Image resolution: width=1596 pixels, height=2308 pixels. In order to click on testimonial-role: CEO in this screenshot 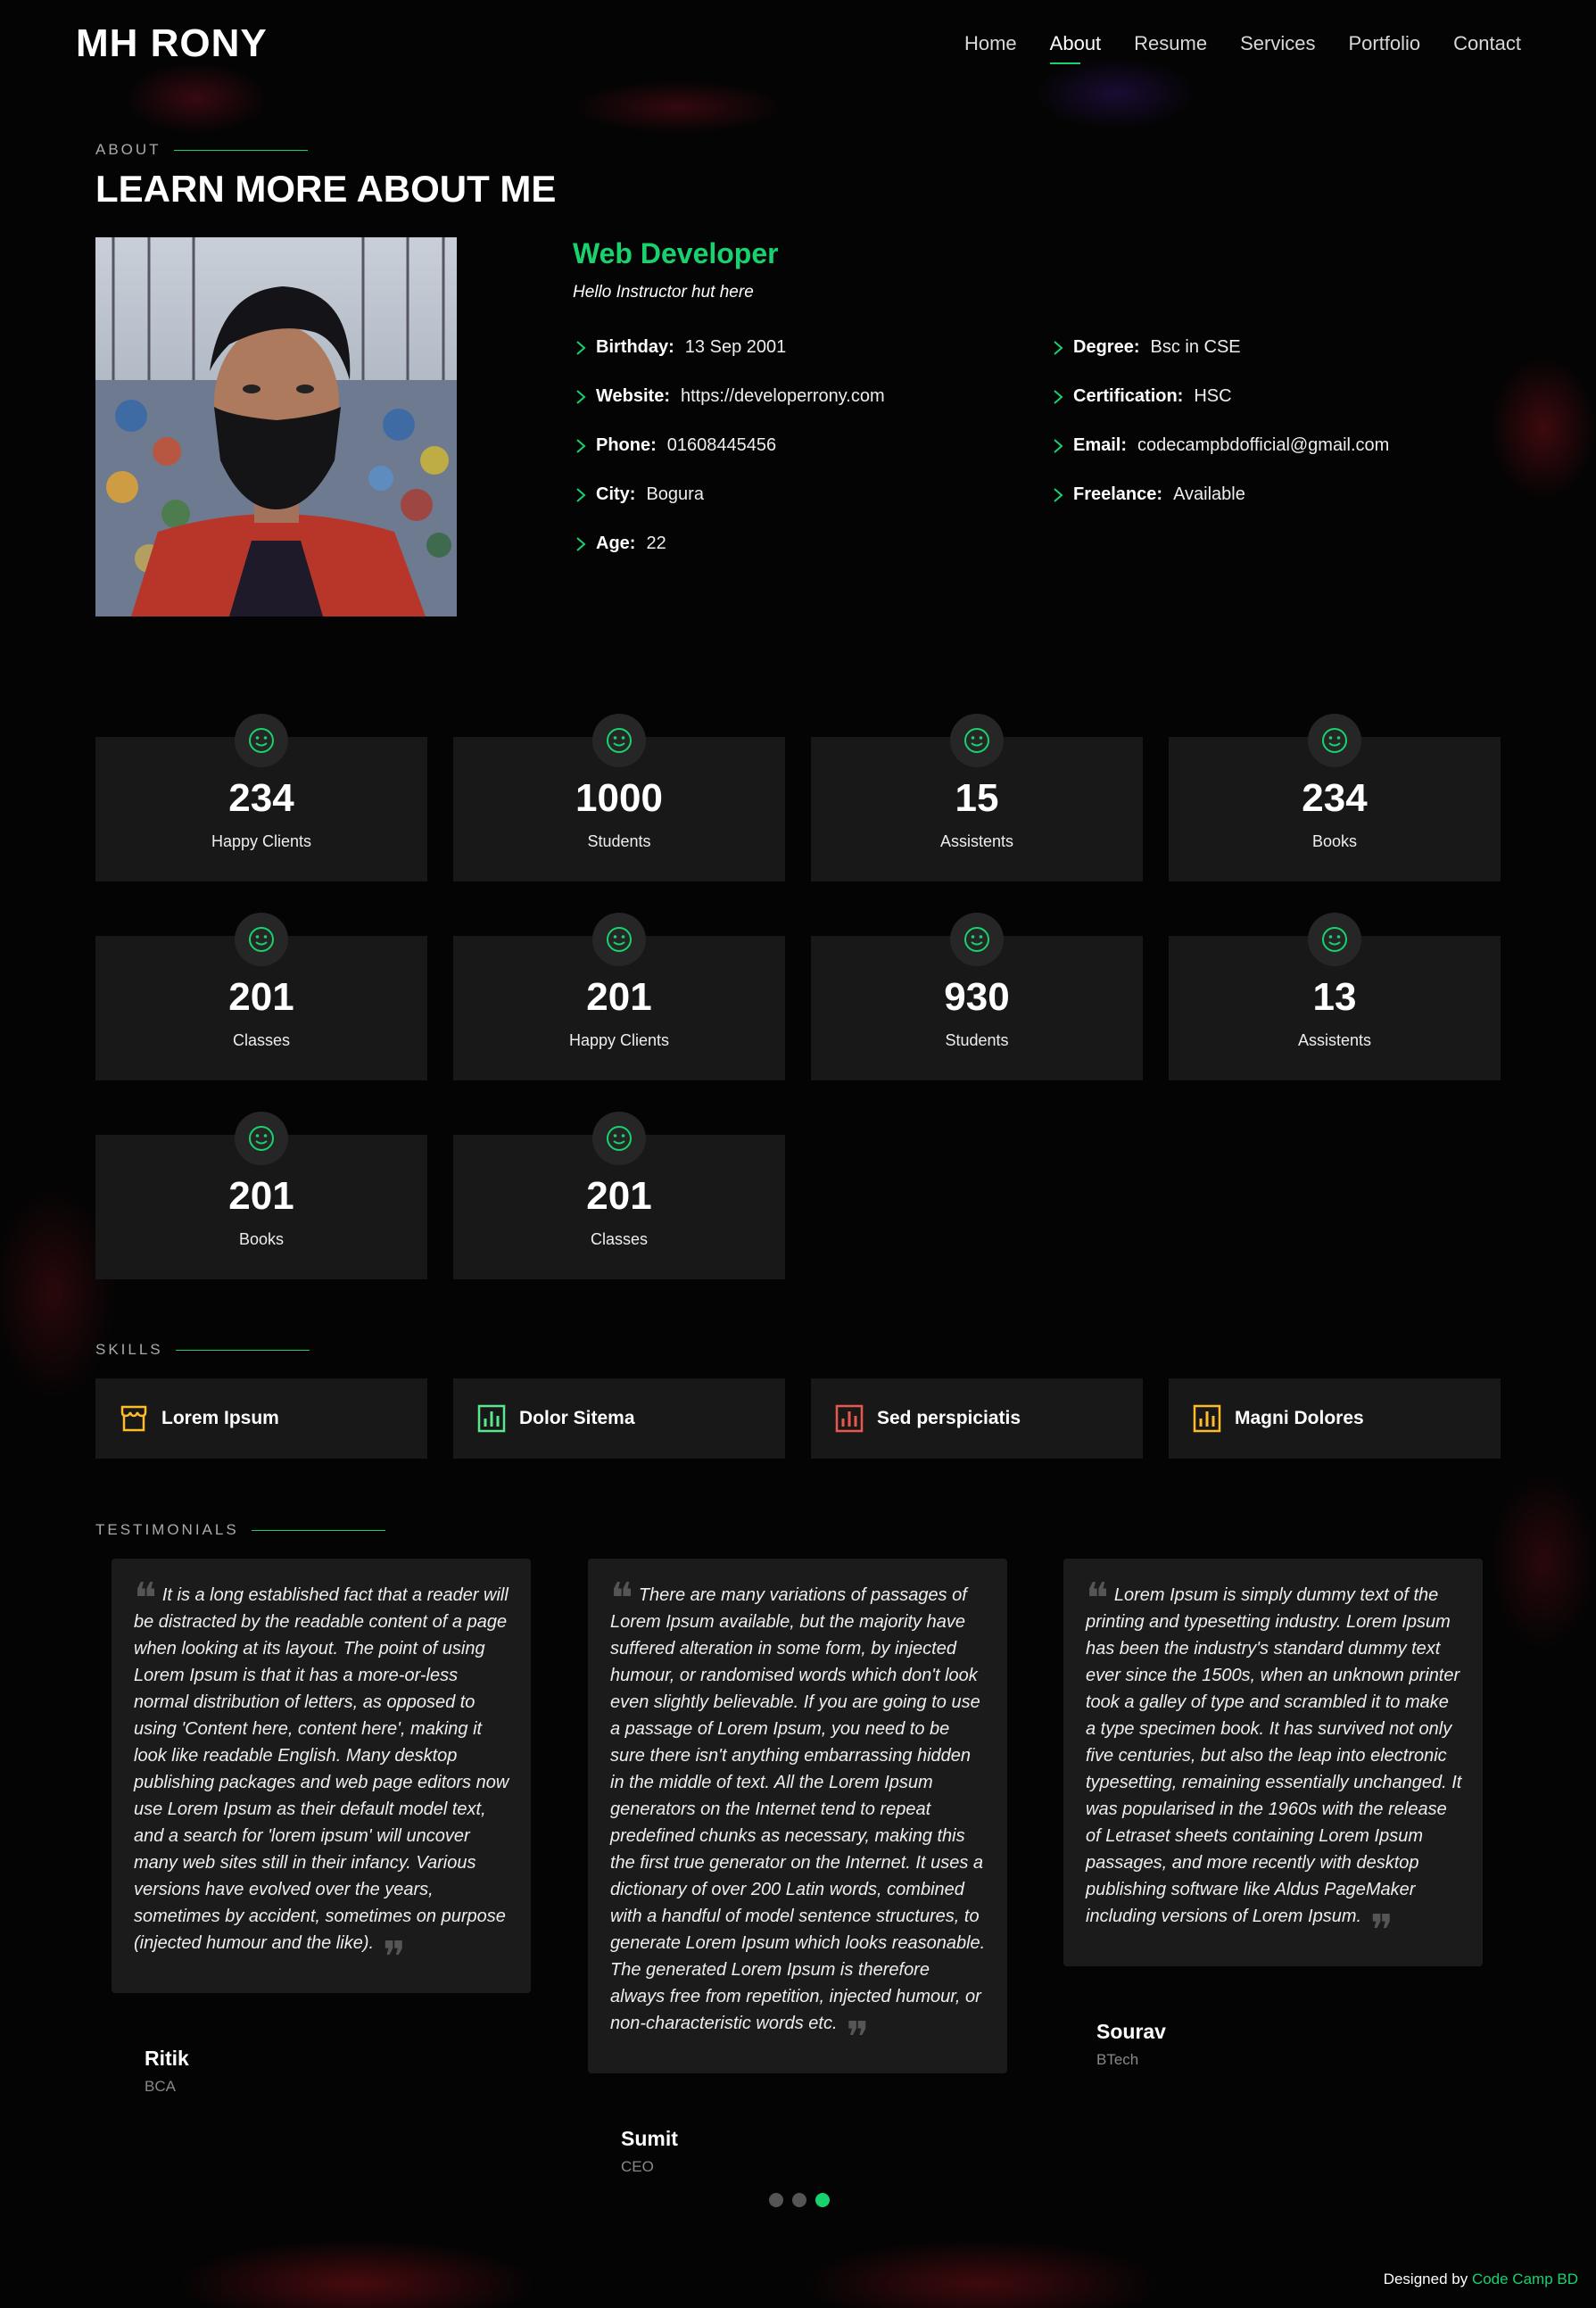, I will do `click(637, 2167)`.